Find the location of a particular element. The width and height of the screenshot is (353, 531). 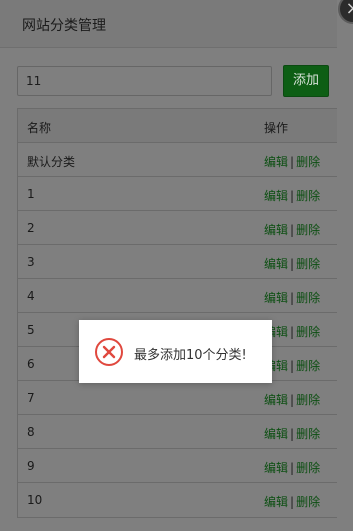

column-header-name: 名称 is located at coordinates (39, 128).